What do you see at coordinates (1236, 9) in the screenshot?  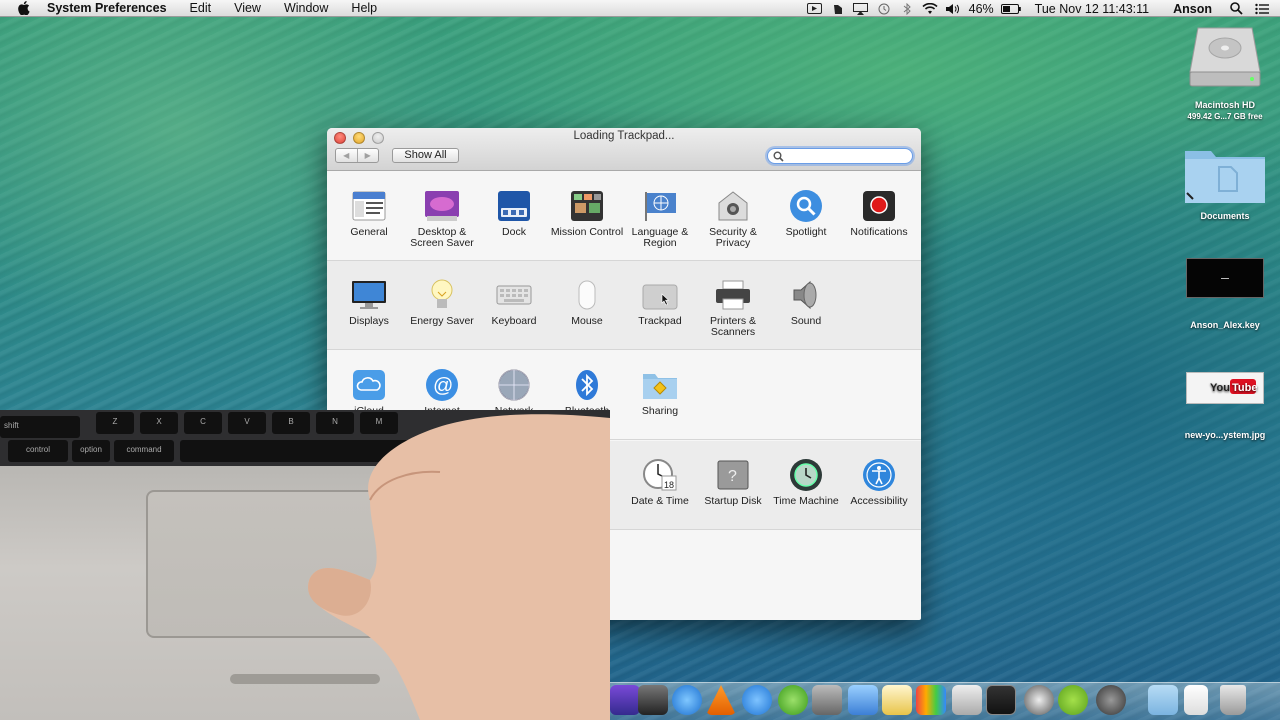 I see `spotlight-menu-icon` at bounding box center [1236, 9].